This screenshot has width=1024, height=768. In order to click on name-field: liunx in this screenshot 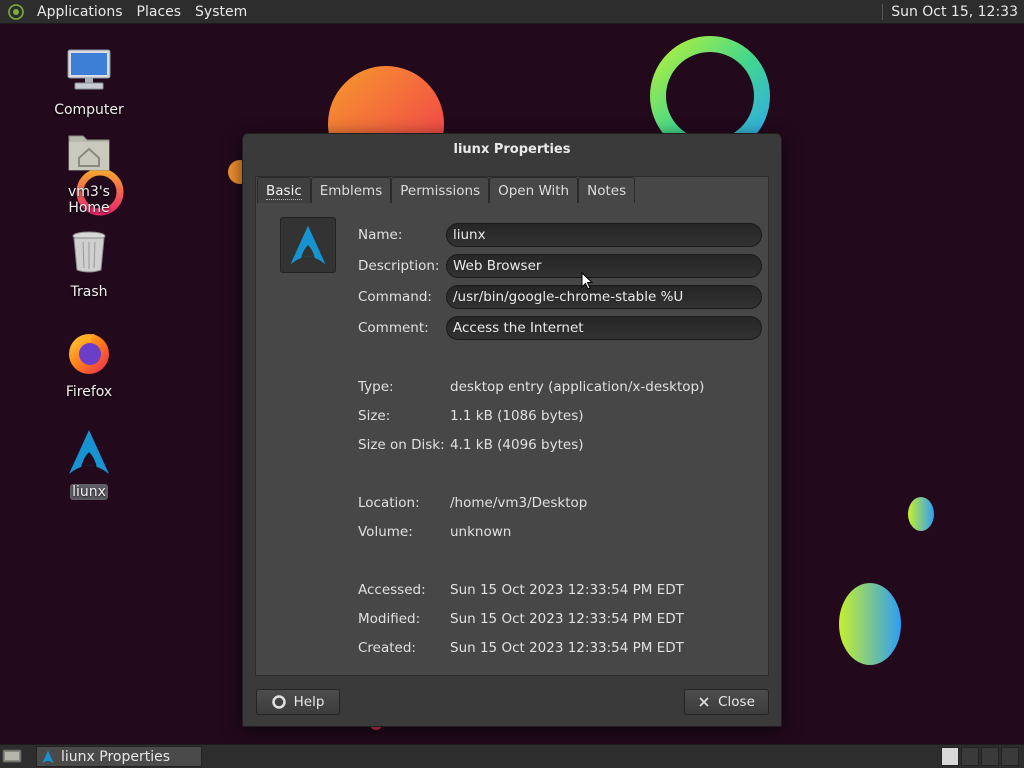, I will do `click(604, 235)`.